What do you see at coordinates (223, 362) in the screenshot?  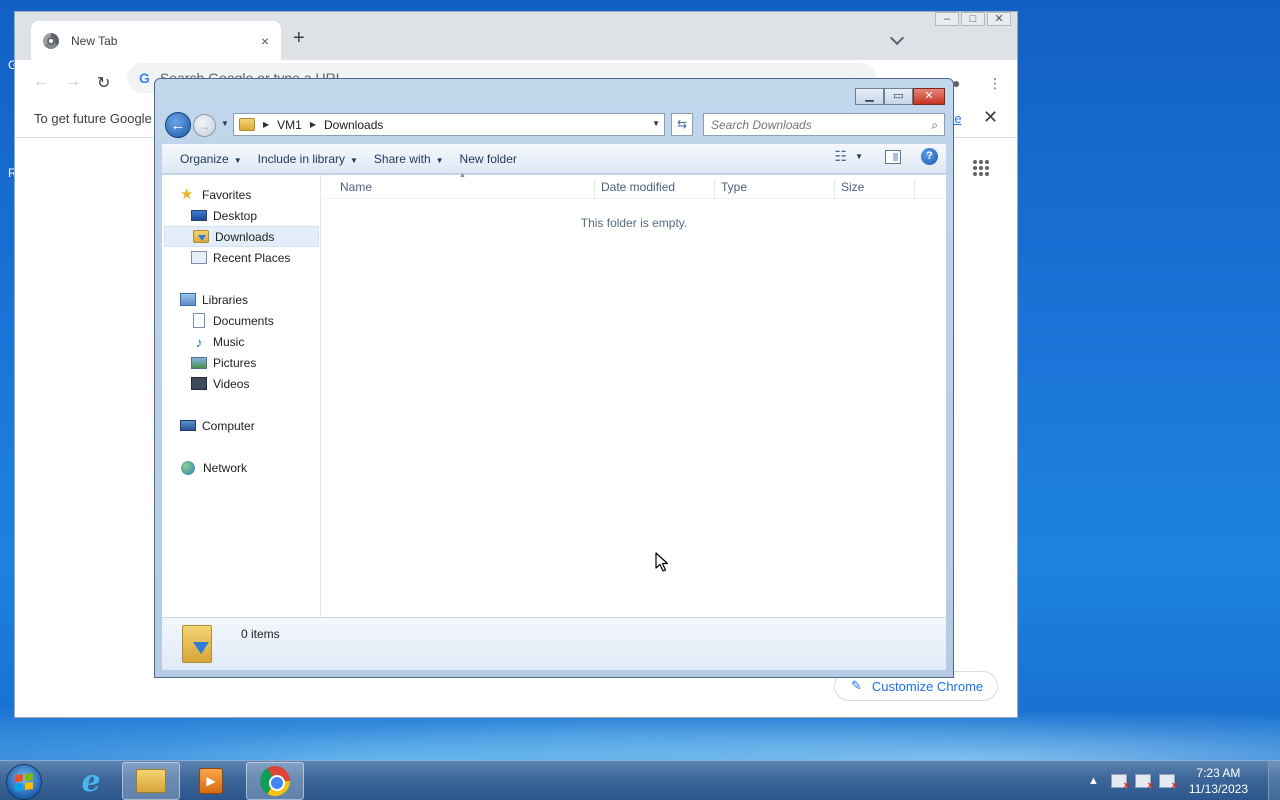 I see `nav-pictures: Pictures` at bounding box center [223, 362].